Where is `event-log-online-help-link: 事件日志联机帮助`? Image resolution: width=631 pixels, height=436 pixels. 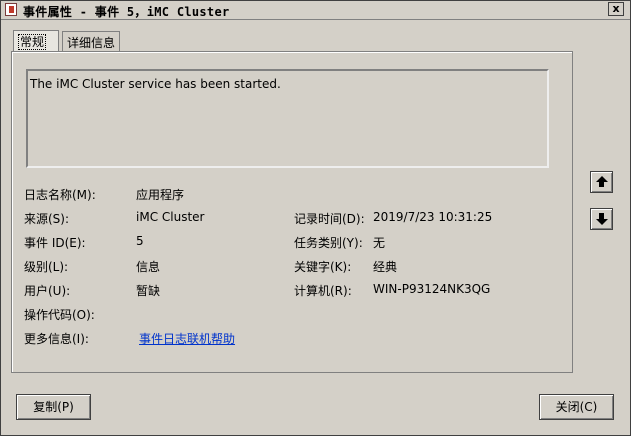
event-log-online-help-link: 事件日志联机帮助 is located at coordinates (187, 338).